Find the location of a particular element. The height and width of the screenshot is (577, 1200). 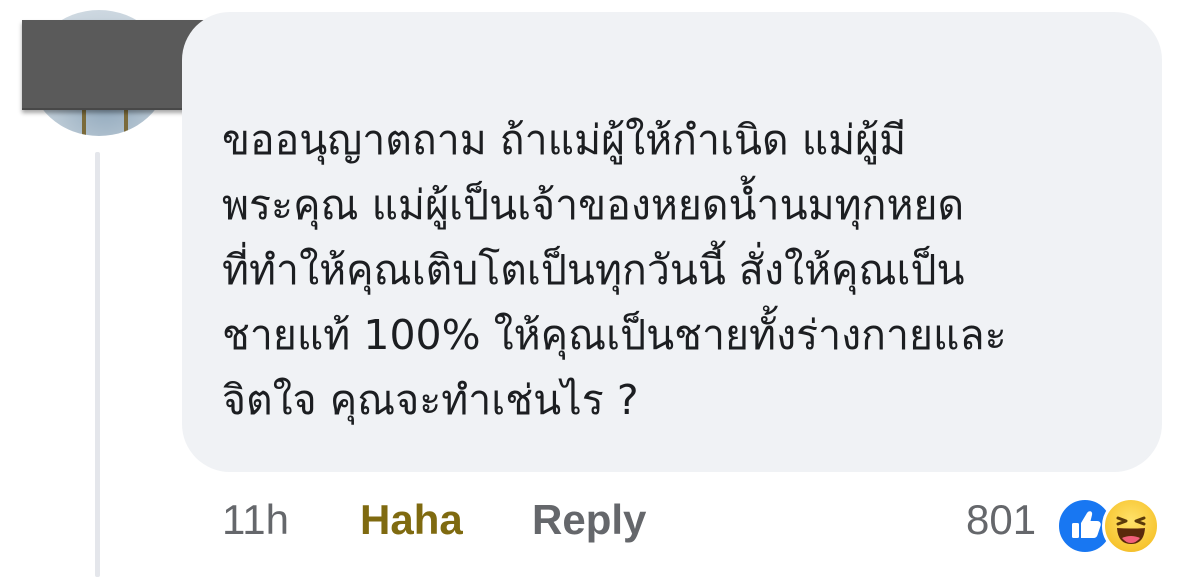

haha-icon is located at coordinates (1131, 526).